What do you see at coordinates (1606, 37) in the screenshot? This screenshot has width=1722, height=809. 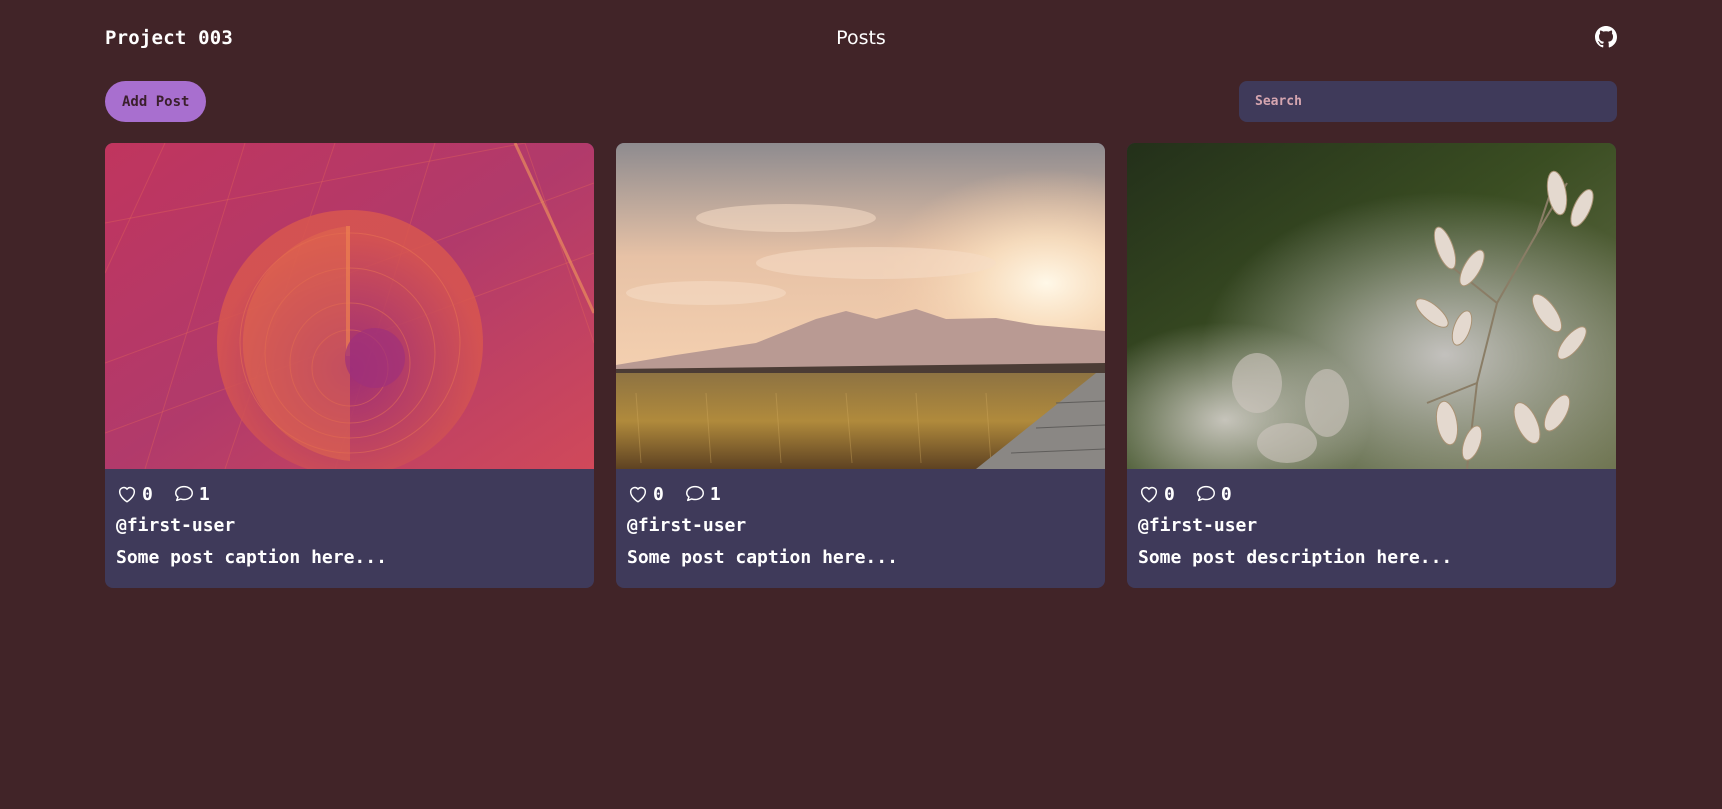 I see `github-icon` at bounding box center [1606, 37].